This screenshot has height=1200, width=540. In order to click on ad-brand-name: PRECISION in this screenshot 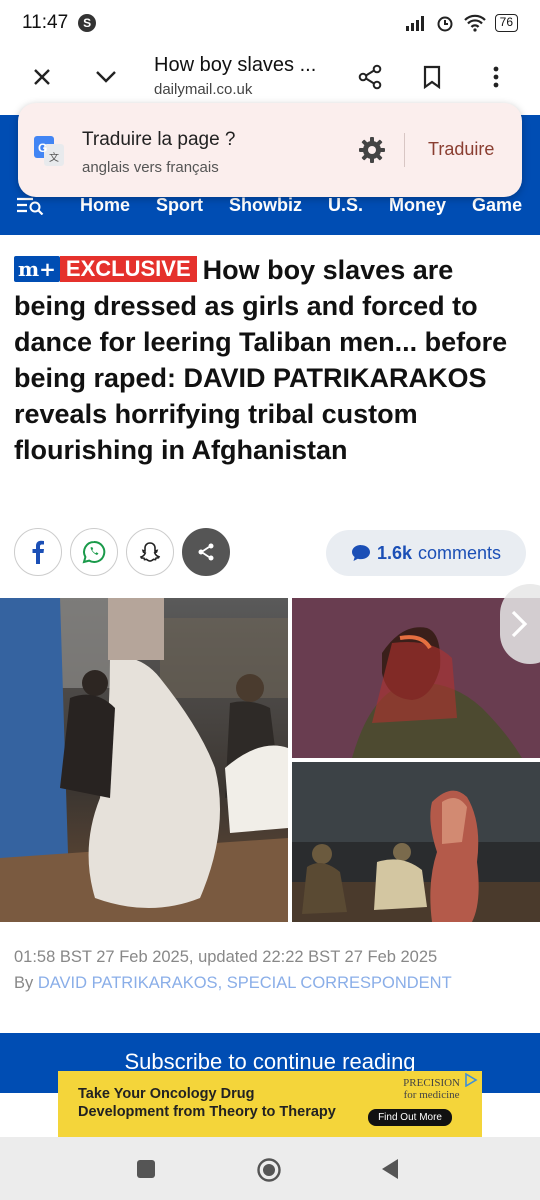, I will do `click(431, 1083)`.